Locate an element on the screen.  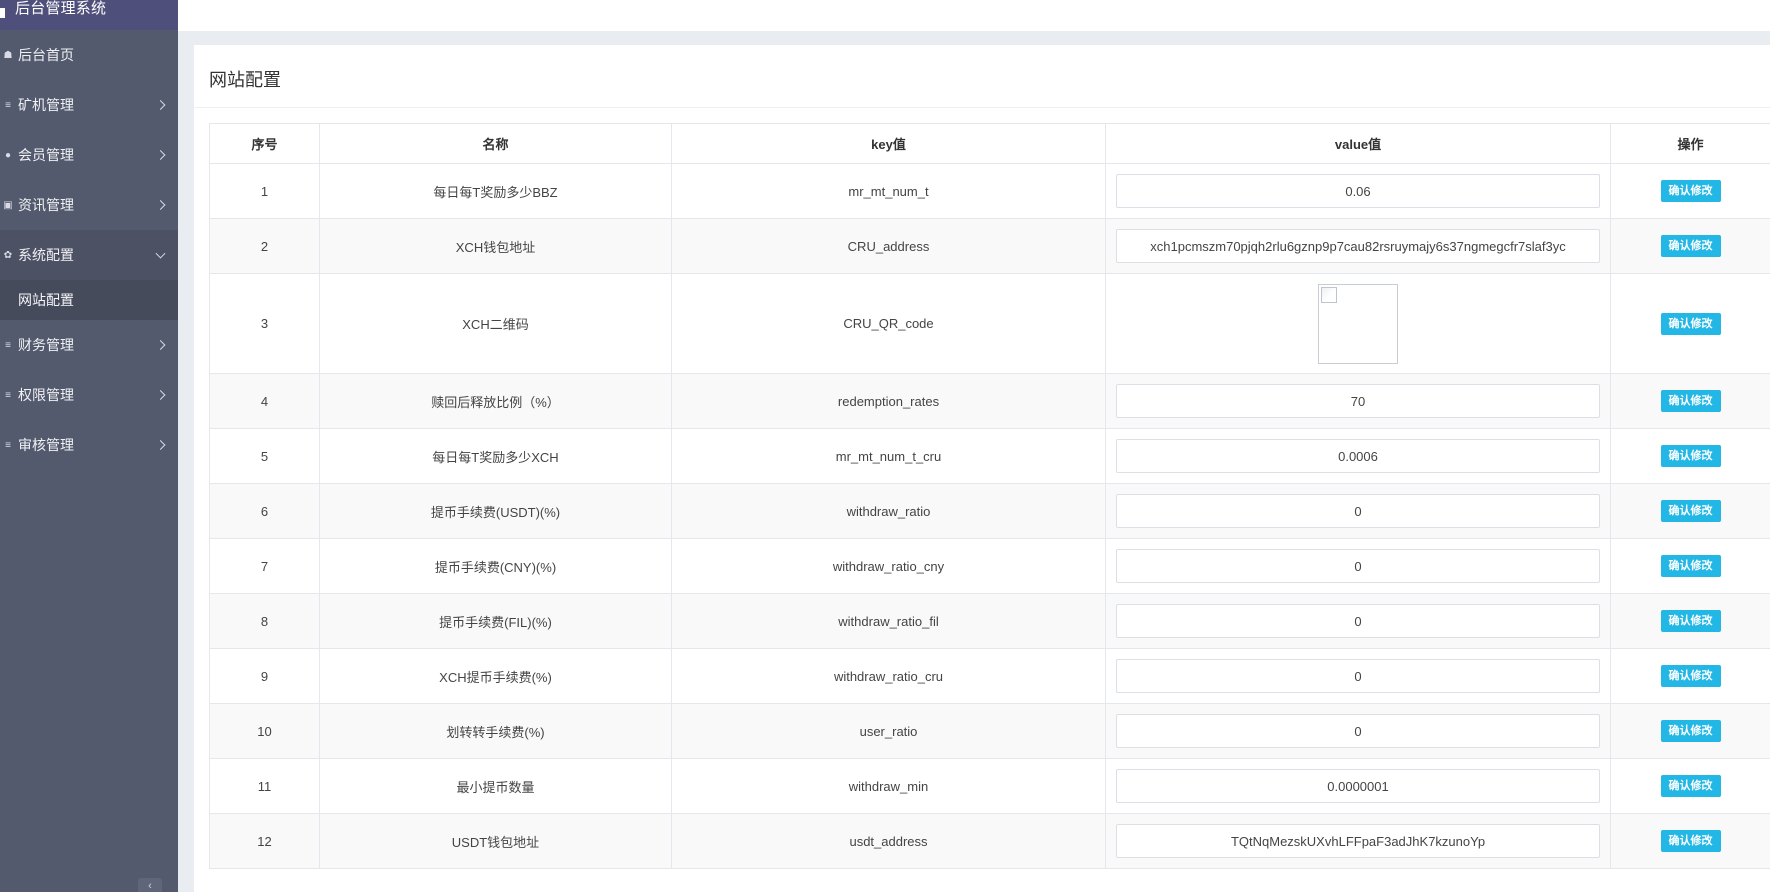
table-row: 8提币手续费(FIL)(%)withdraw_ratio_fil 确认修改 is located at coordinates (989, 621).